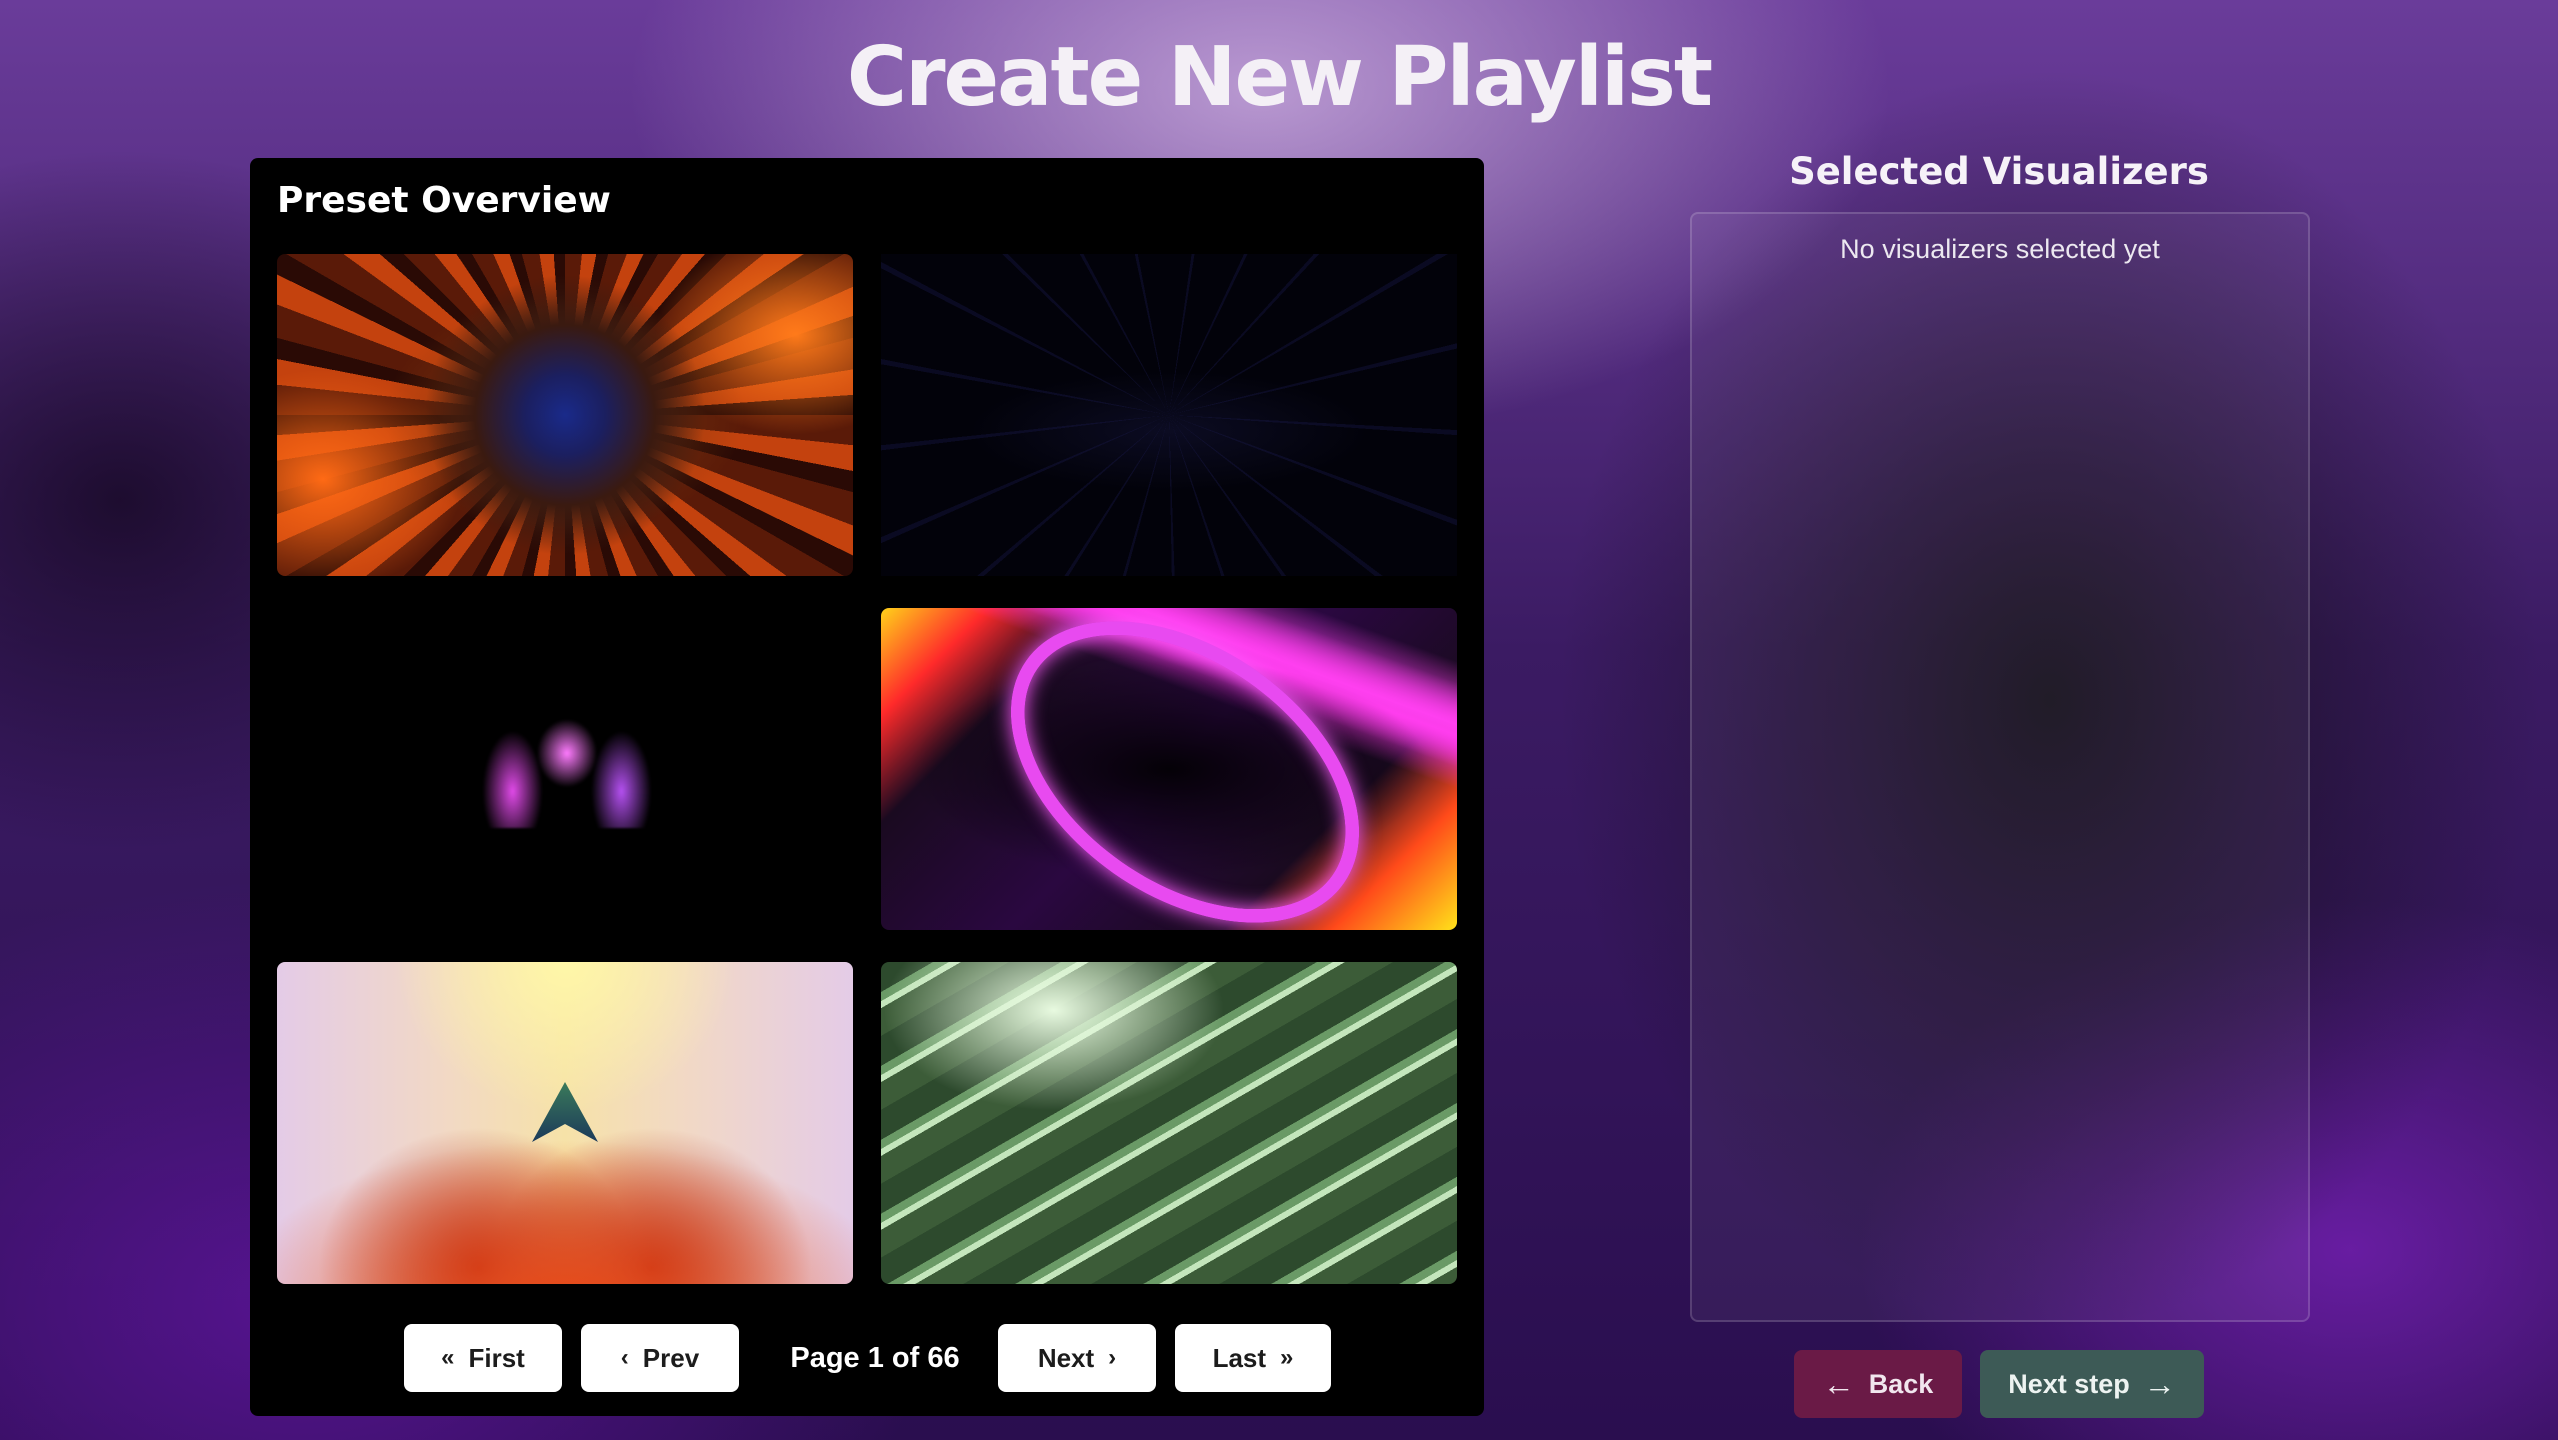 The image size is (2558, 1440). What do you see at coordinates (1066, 1357) in the screenshot?
I see `next-page-label: Next` at bounding box center [1066, 1357].